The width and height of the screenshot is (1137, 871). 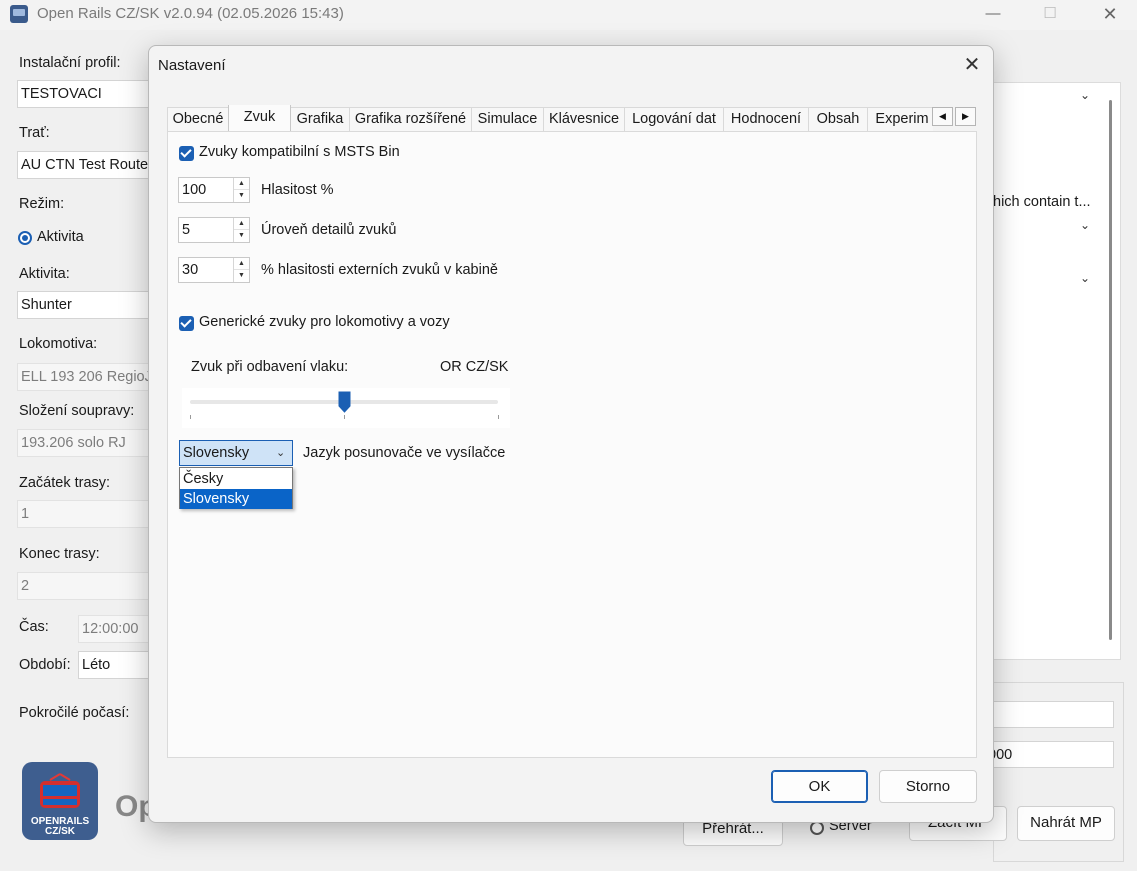 I want to click on msts-bin-label: Zvuky kompatibilní s MSTS Bin, so click(x=299, y=152).